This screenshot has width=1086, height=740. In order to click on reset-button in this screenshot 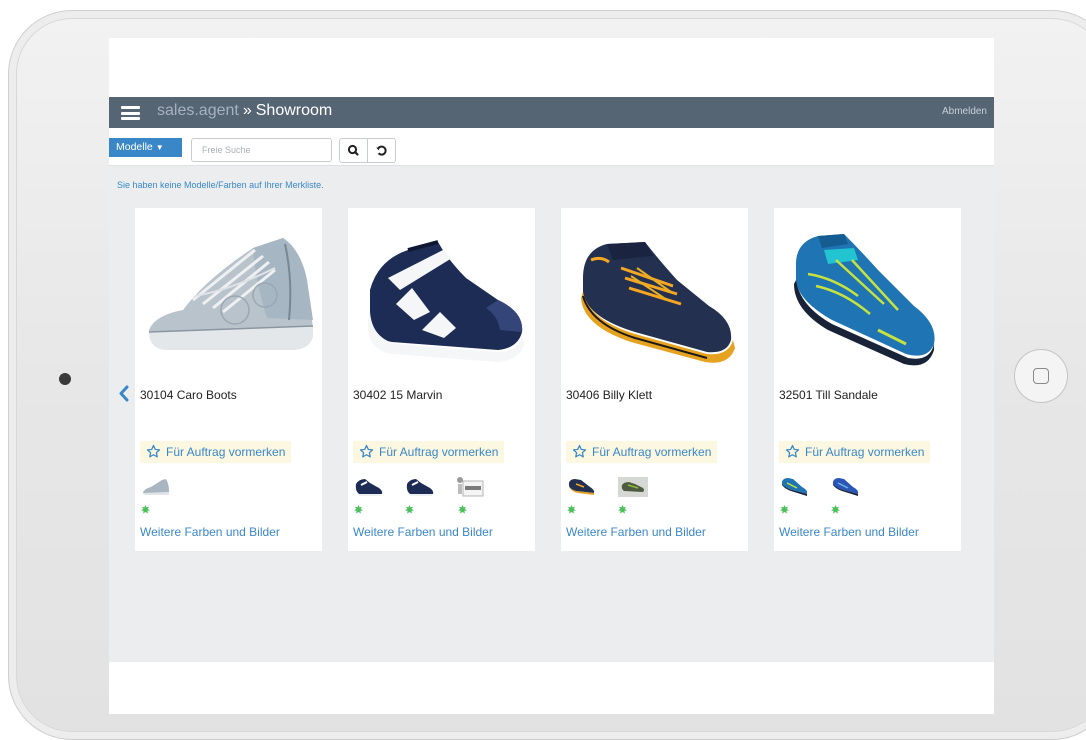, I will do `click(381, 150)`.